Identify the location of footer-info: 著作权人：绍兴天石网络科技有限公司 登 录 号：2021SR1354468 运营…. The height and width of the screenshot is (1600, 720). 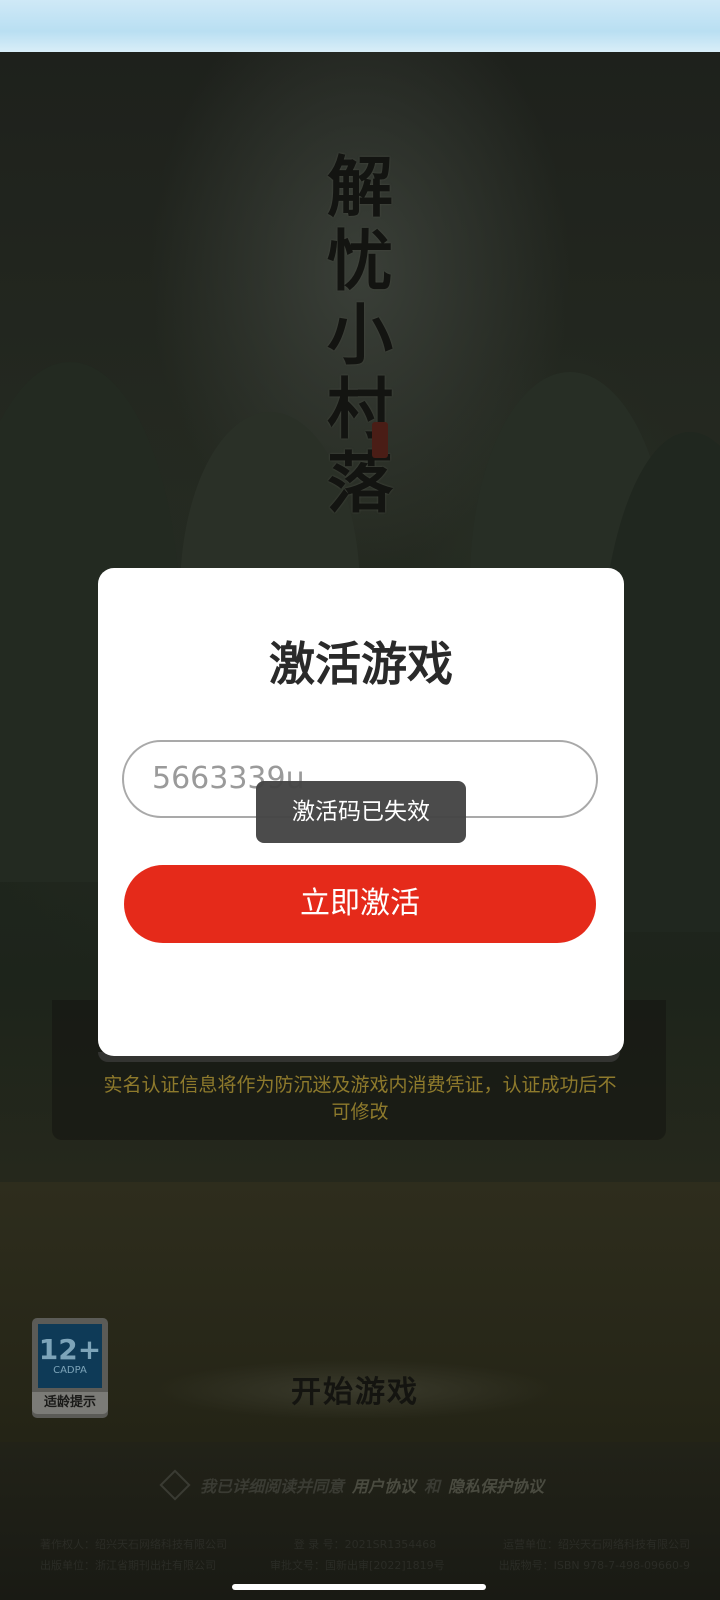
(365, 1555).